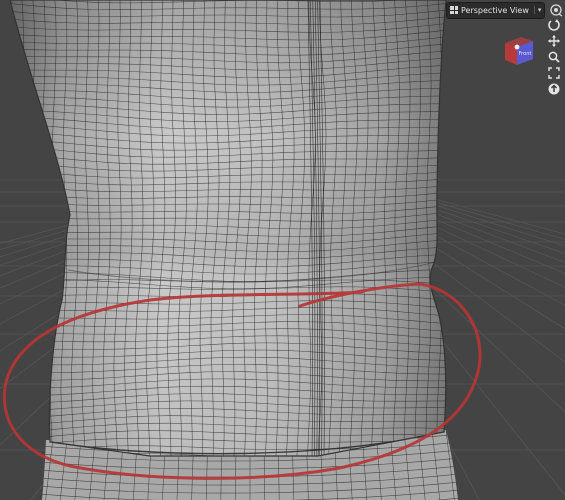 This screenshot has width=565, height=500. Describe the element at coordinates (454, 10) in the screenshot. I see `view-grid-icon` at that location.